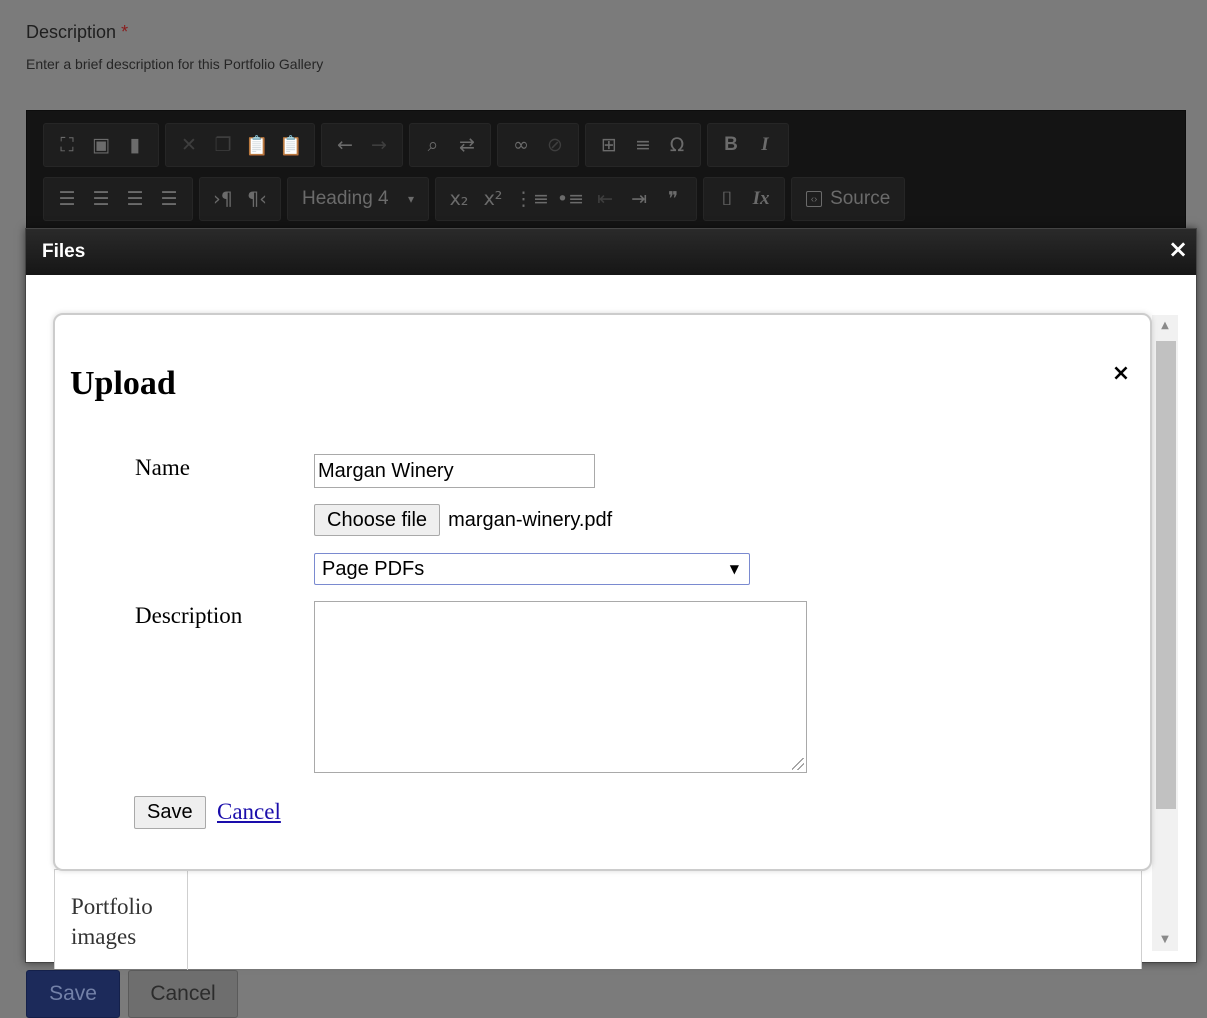 The height and width of the screenshot is (1018, 1207). What do you see at coordinates (377, 520) in the screenshot?
I see `choose-file-button: Choose file` at bounding box center [377, 520].